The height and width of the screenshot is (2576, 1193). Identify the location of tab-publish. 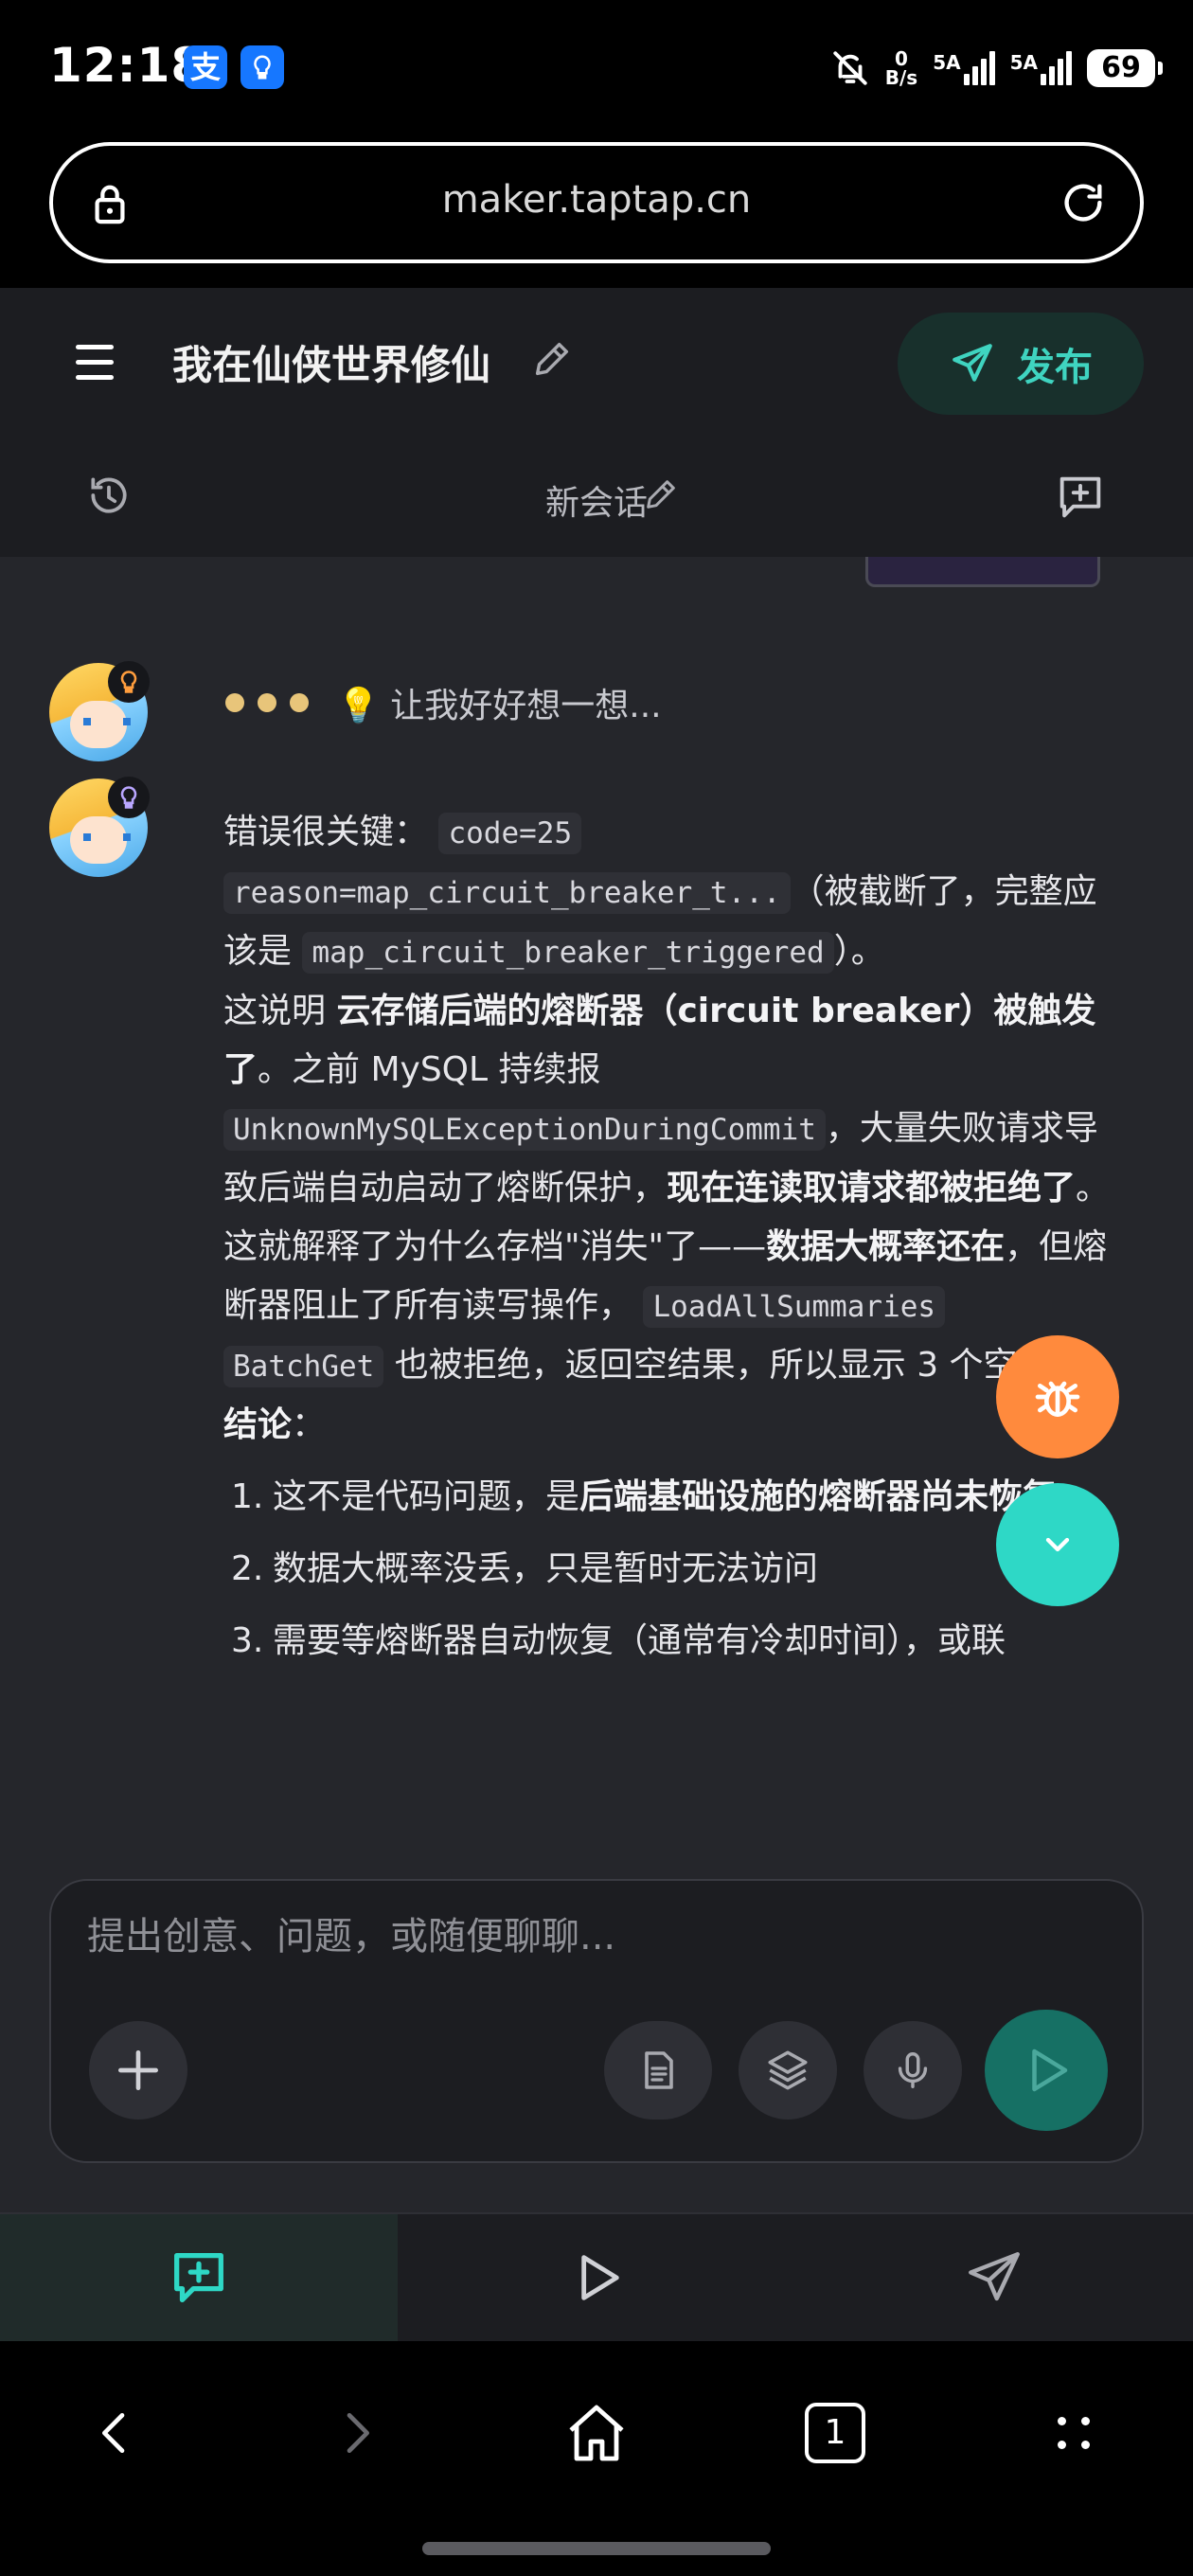
(994, 2277).